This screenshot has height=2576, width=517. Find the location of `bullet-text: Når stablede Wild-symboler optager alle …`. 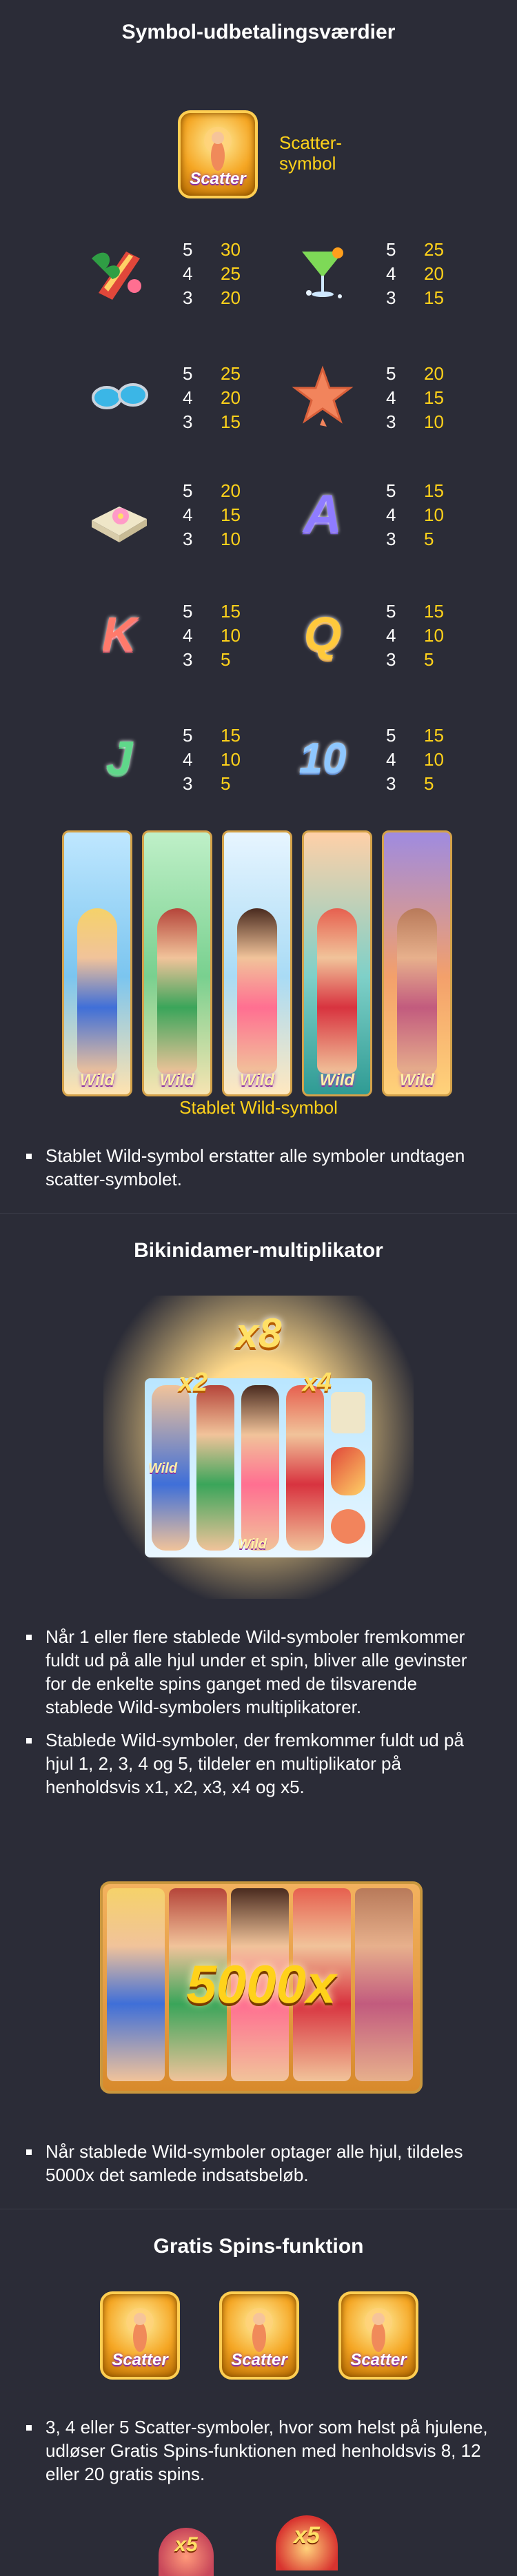

bullet-text: Når stablede Wild-symboler optager alle … is located at coordinates (254, 2163).